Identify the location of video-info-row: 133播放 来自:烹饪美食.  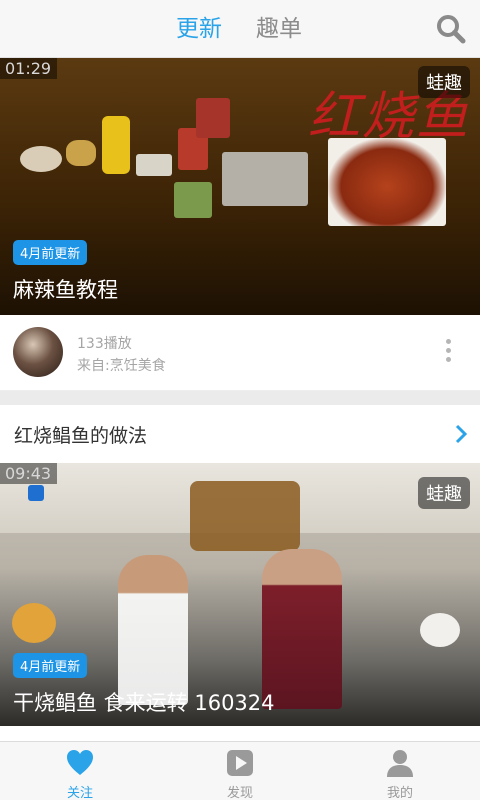
(240, 353).